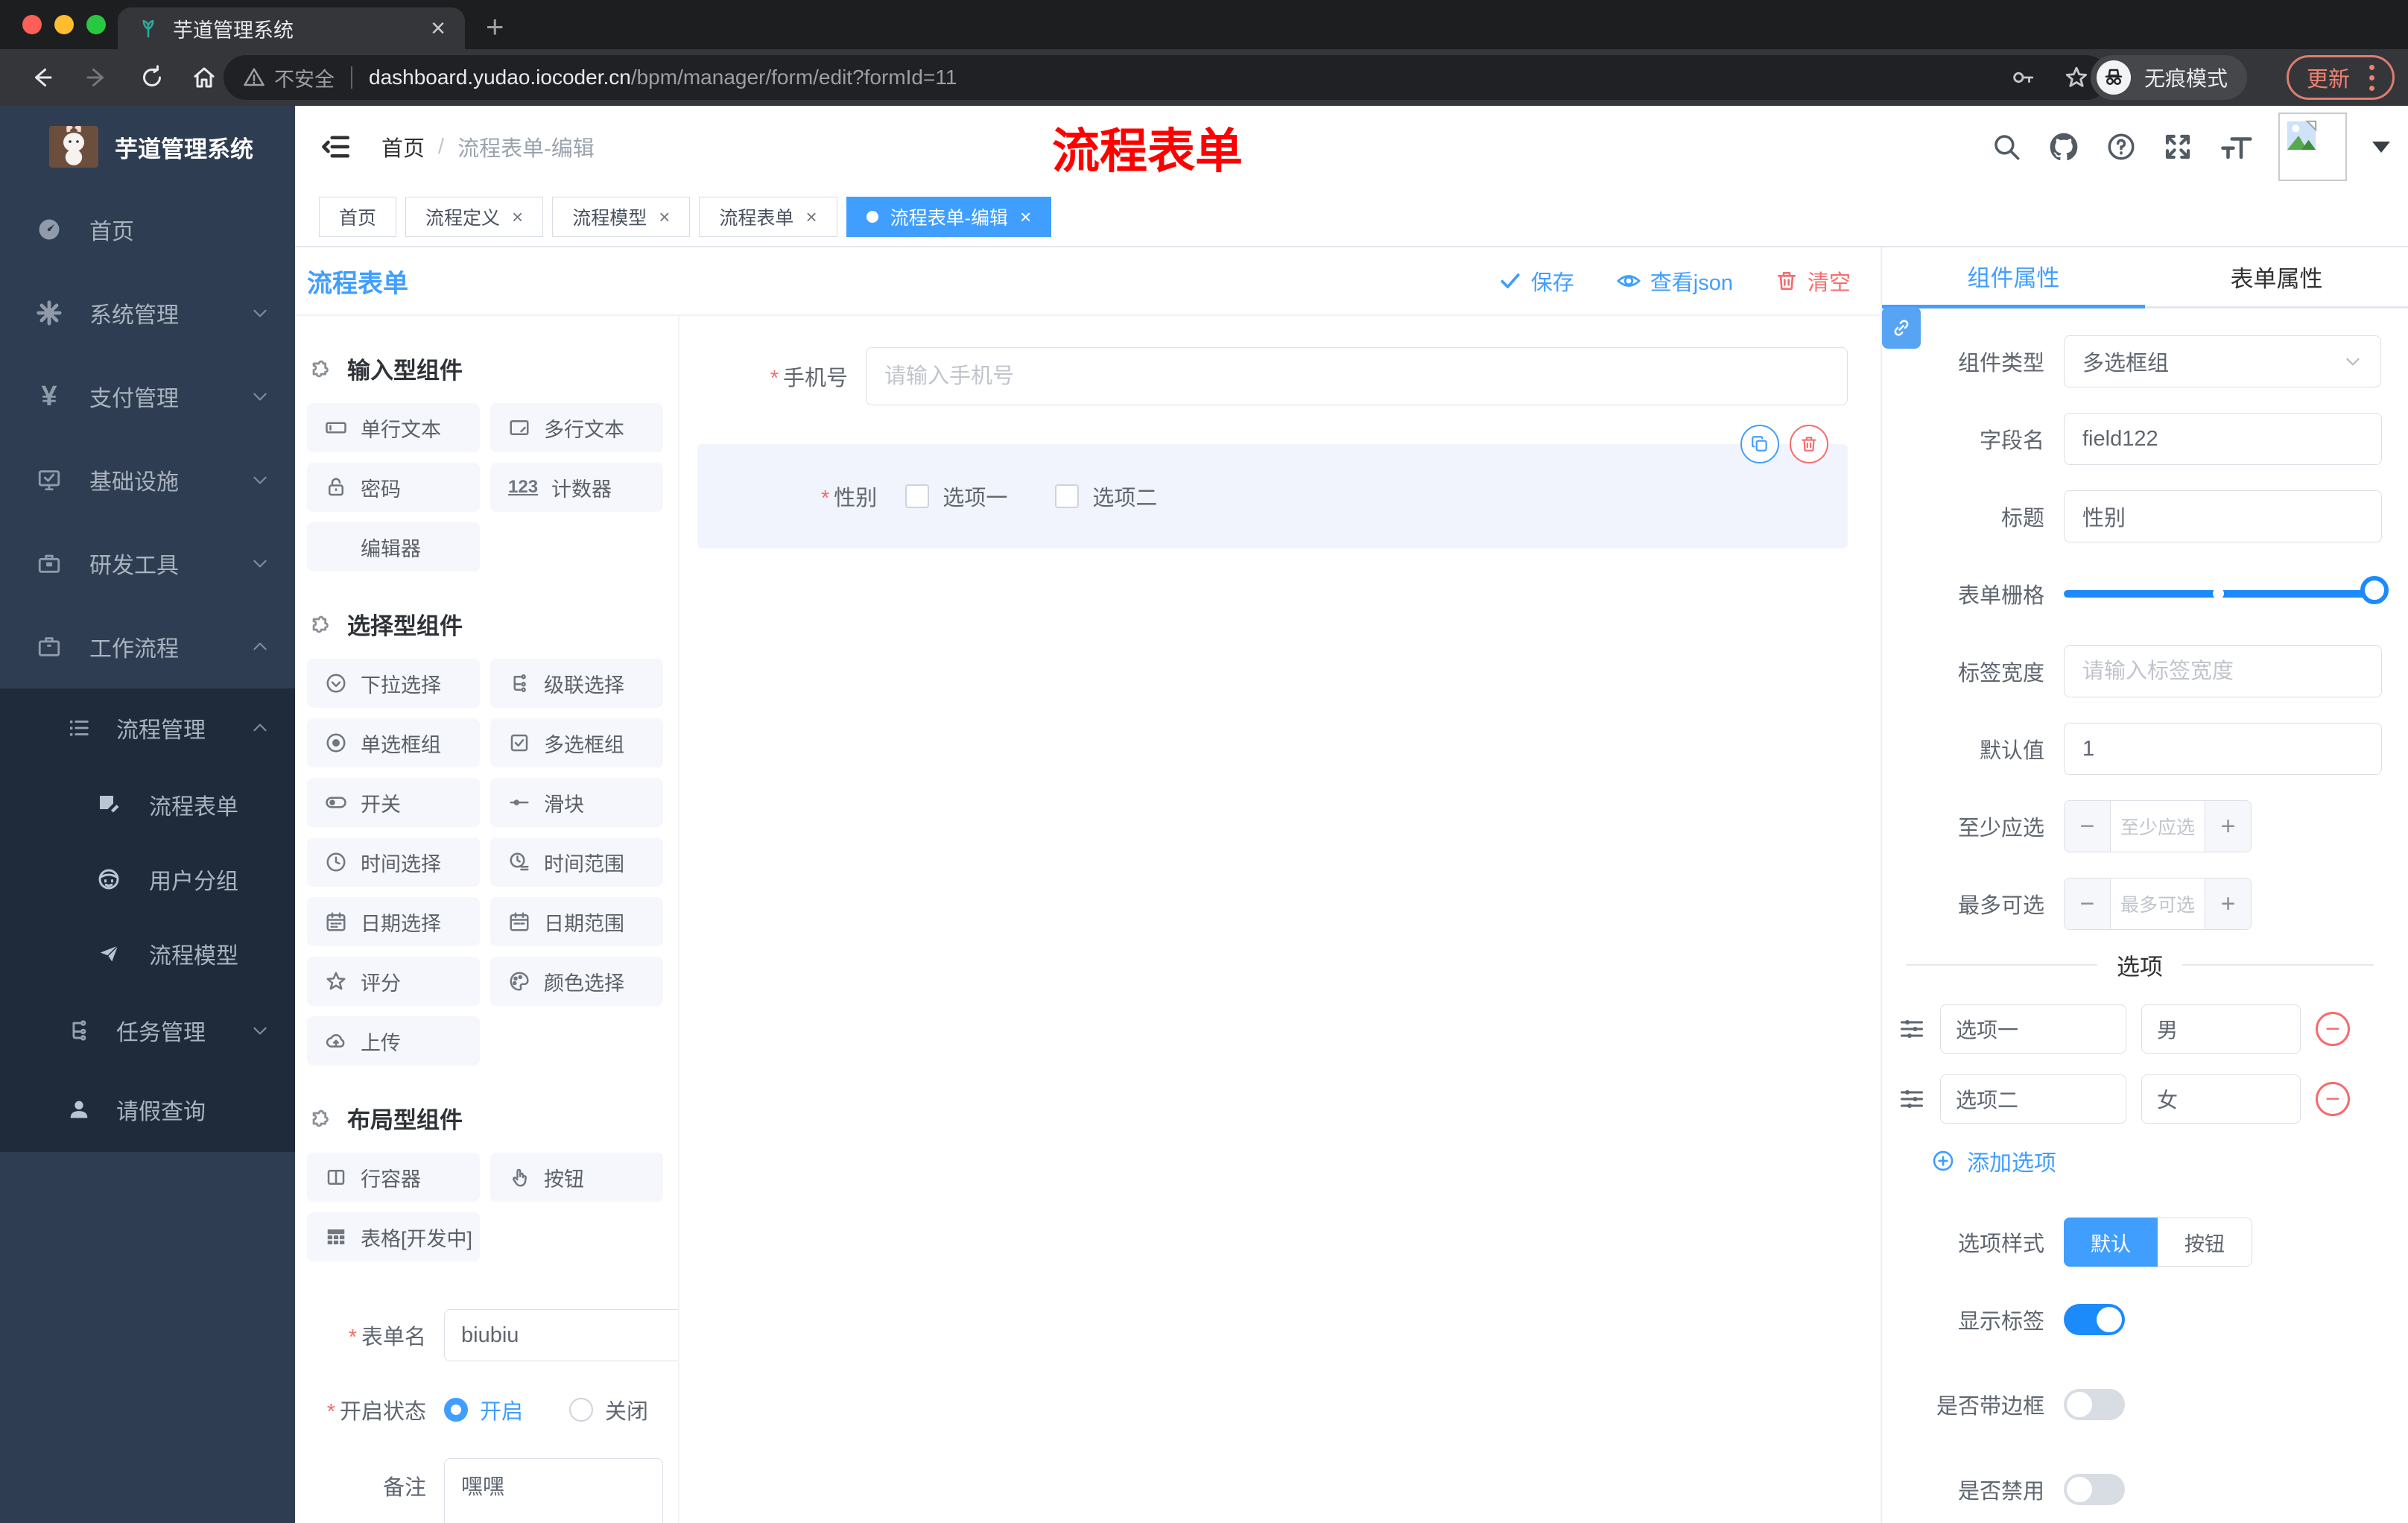 Image resolution: width=2408 pixels, height=1523 pixels. I want to click on option-style-segmented: 默认 按钮, so click(2158, 1243).